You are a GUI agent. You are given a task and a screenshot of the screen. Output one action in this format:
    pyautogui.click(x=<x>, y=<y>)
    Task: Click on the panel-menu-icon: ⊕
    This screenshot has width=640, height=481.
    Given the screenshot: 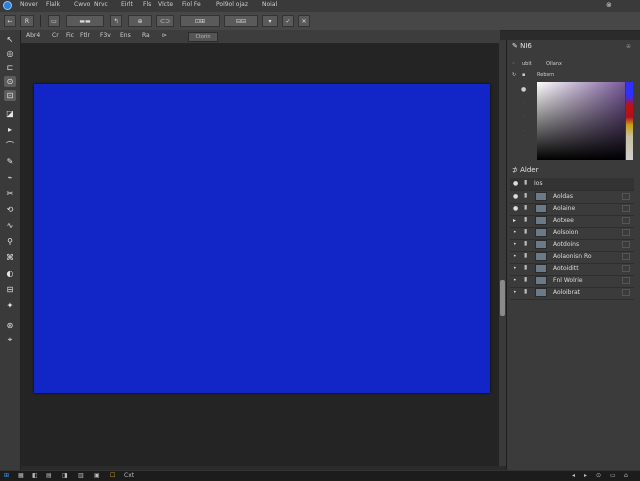 What is the action you would take?
    pyautogui.click(x=628, y=46)
    